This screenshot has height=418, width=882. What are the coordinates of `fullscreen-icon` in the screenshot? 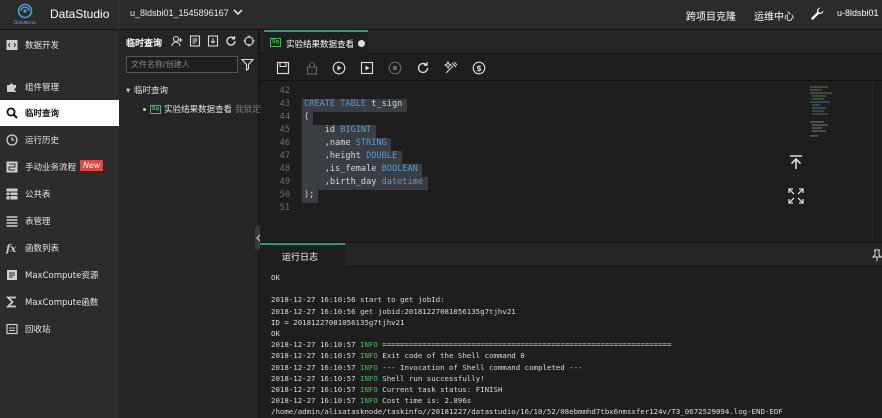 It's located at (796, 196).